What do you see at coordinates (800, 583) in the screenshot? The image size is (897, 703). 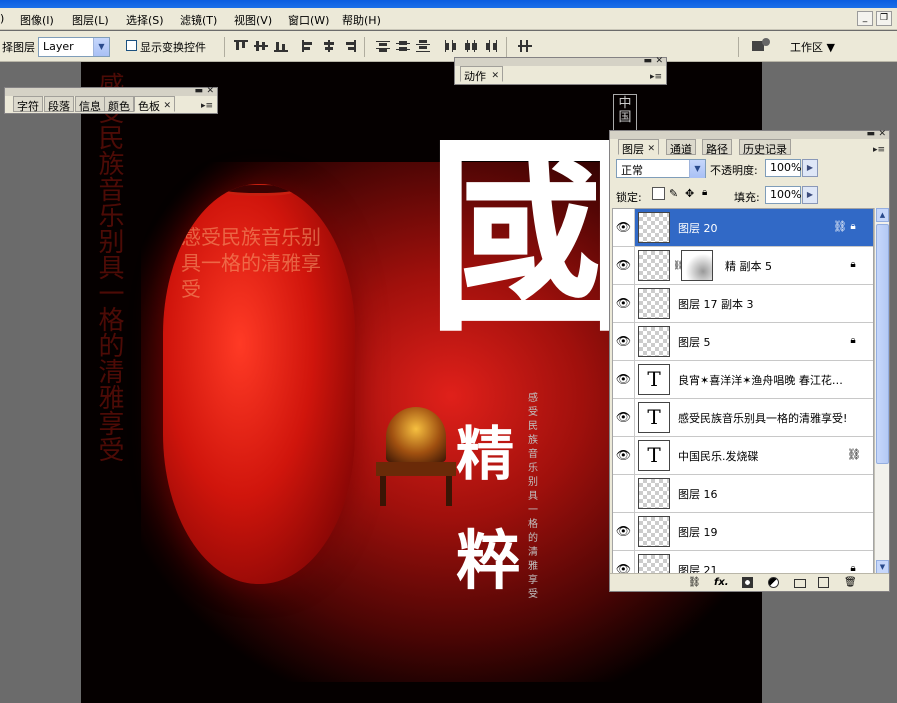 I see `folder-icon` at bounding box center [800, 583].